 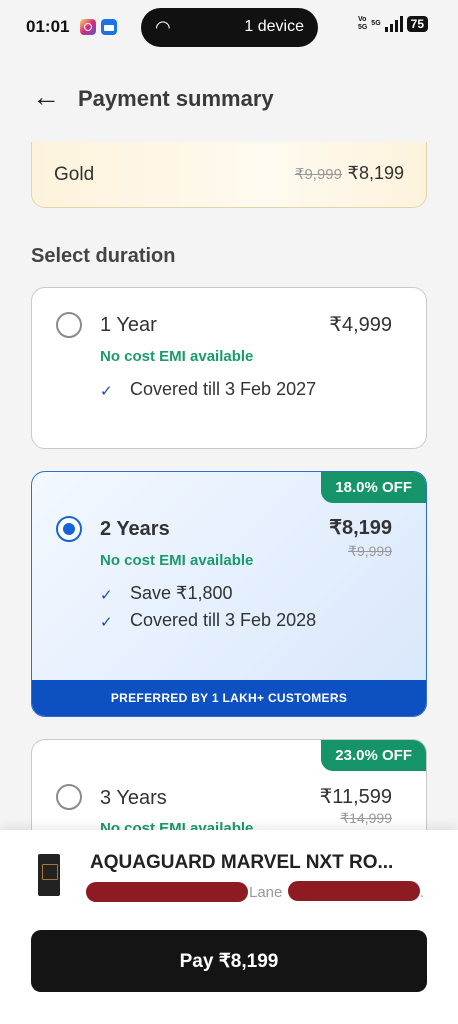 I want to click on notification-app-icon, so click(x=109, y=27).